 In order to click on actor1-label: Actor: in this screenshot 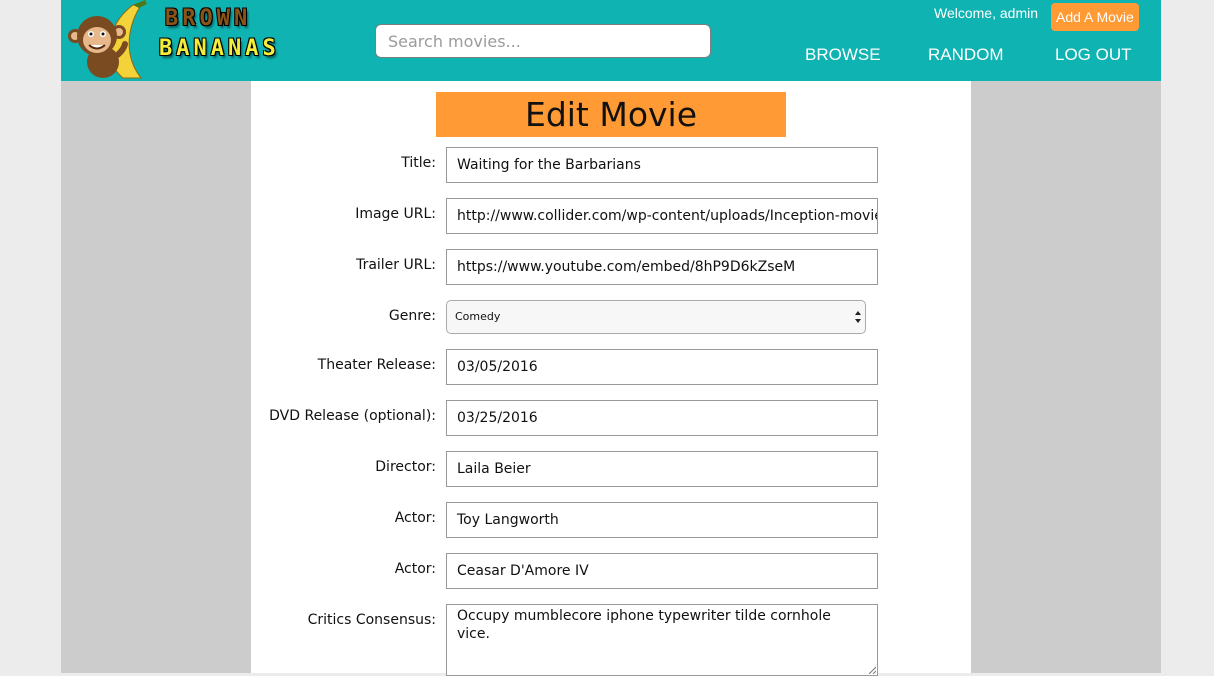, I will do `click(415, 518)`.